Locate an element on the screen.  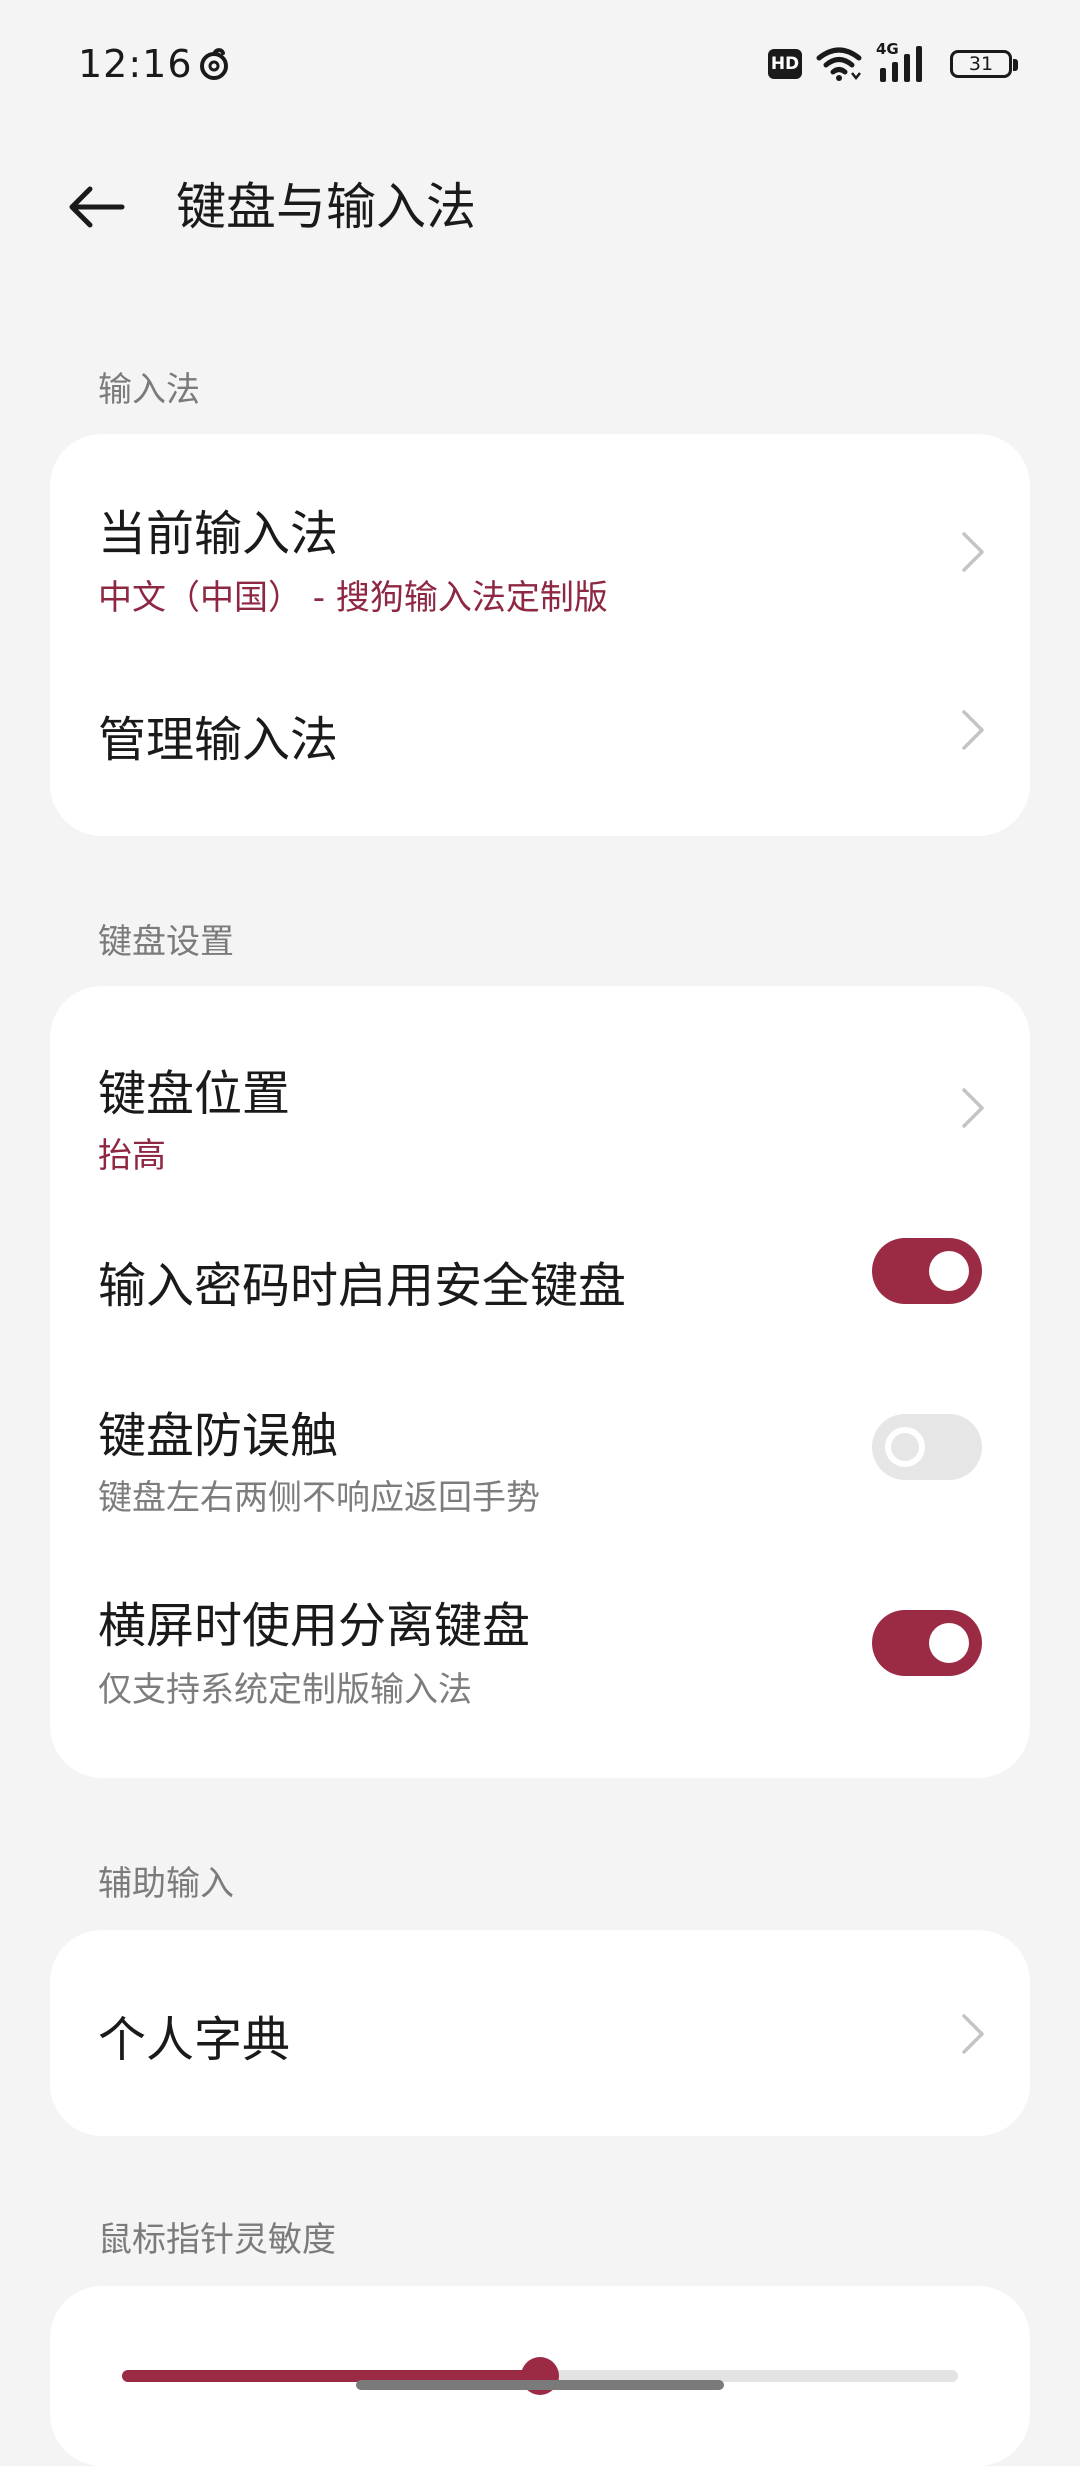
split-keyboard-title: 横屏时使用分离键盘 is located at coordinates (314, 1626).